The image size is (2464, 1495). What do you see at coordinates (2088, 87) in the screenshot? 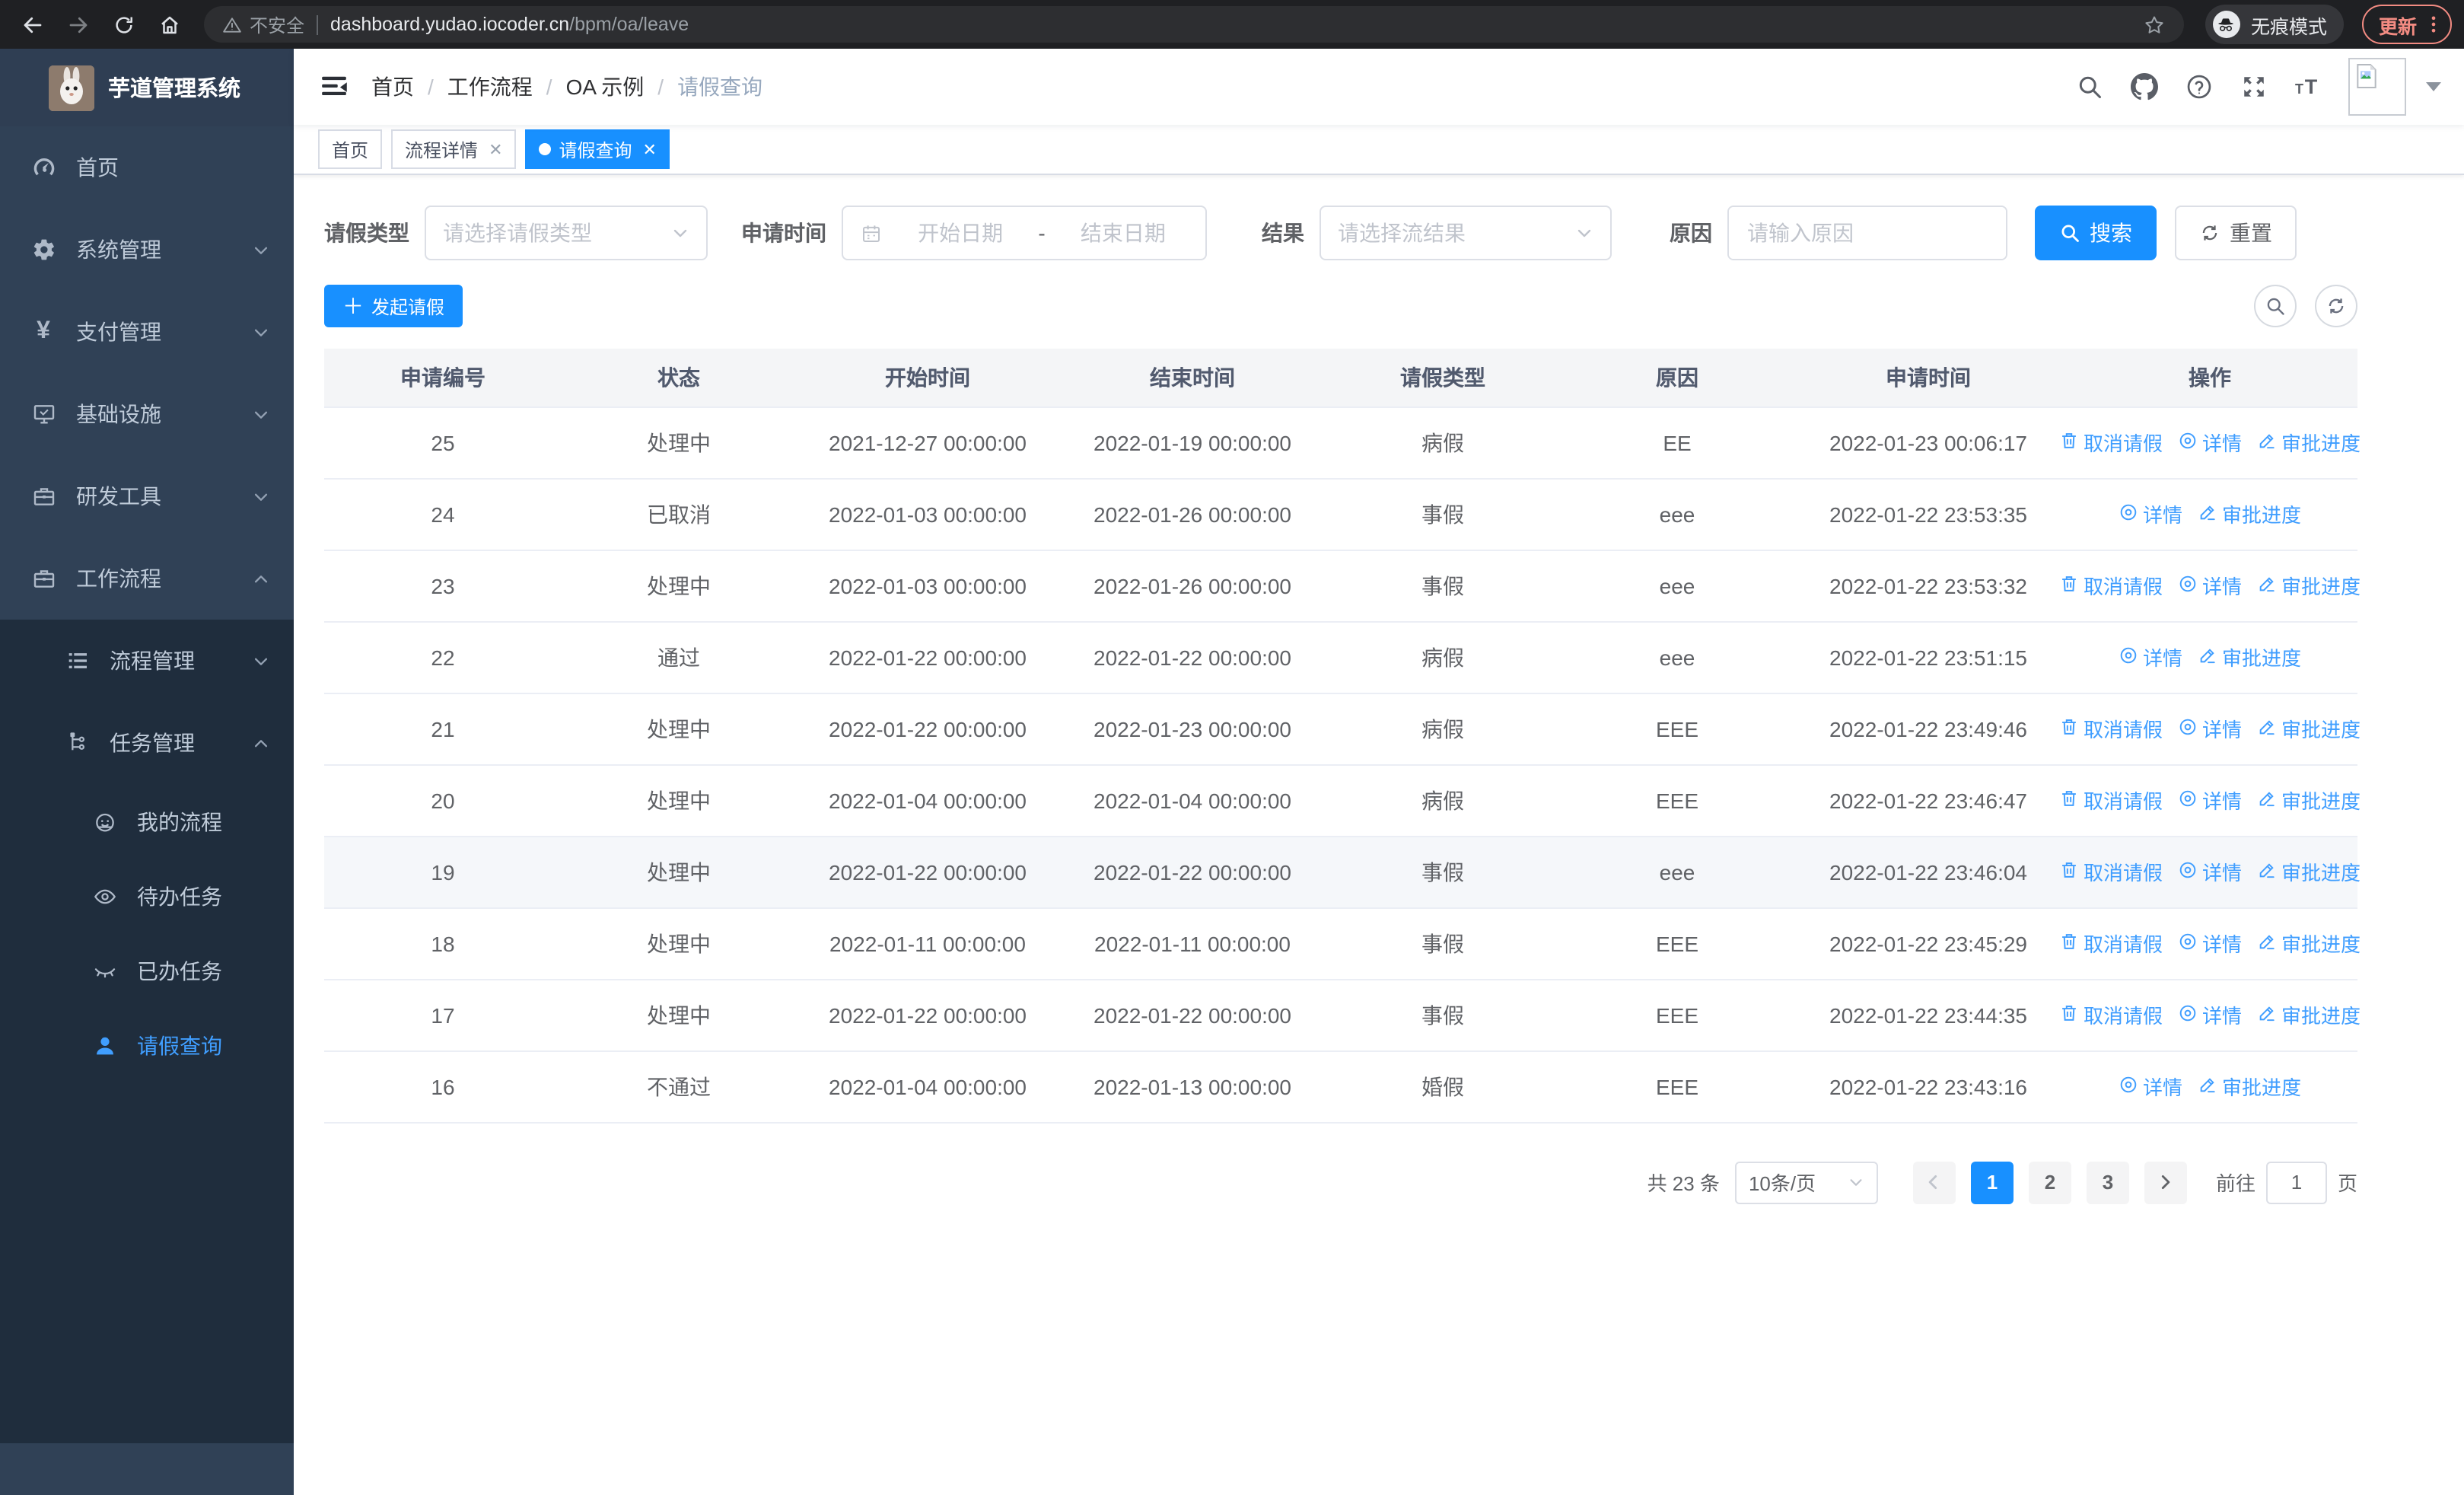
I see `search-icon` at bounding box center [2088, 87].